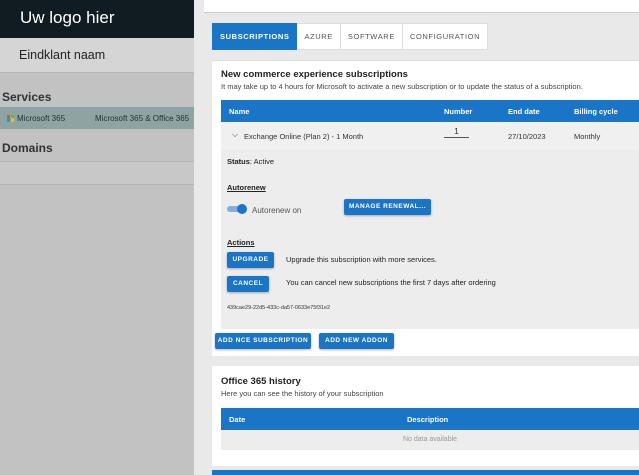  Describe the element at coordinates (314, 74) in the screenshot. I see `nce-title: New commerce experience subscriptions` at that location.